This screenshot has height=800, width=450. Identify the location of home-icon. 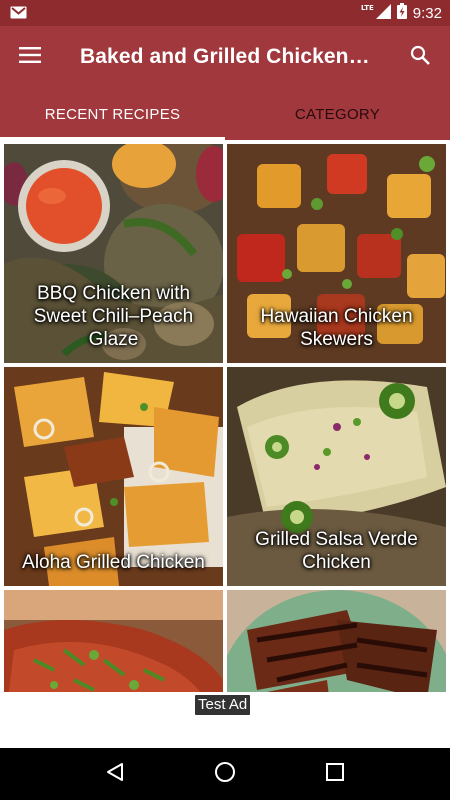
(225, 774).